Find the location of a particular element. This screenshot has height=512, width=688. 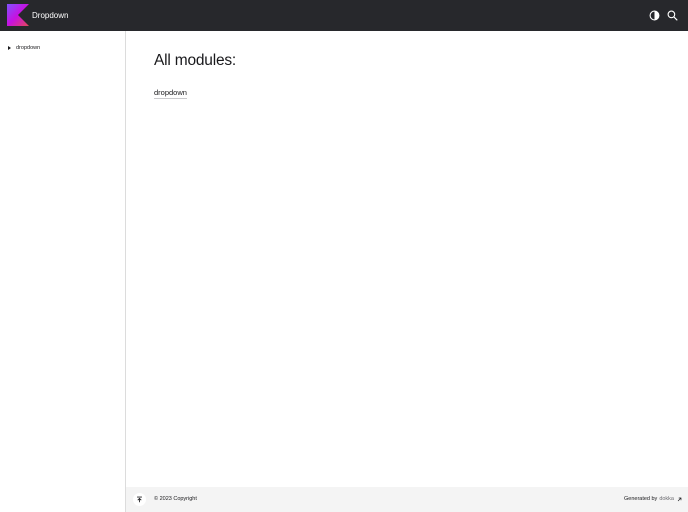

theme-toggle-icon is located at coordinates (654, 15).